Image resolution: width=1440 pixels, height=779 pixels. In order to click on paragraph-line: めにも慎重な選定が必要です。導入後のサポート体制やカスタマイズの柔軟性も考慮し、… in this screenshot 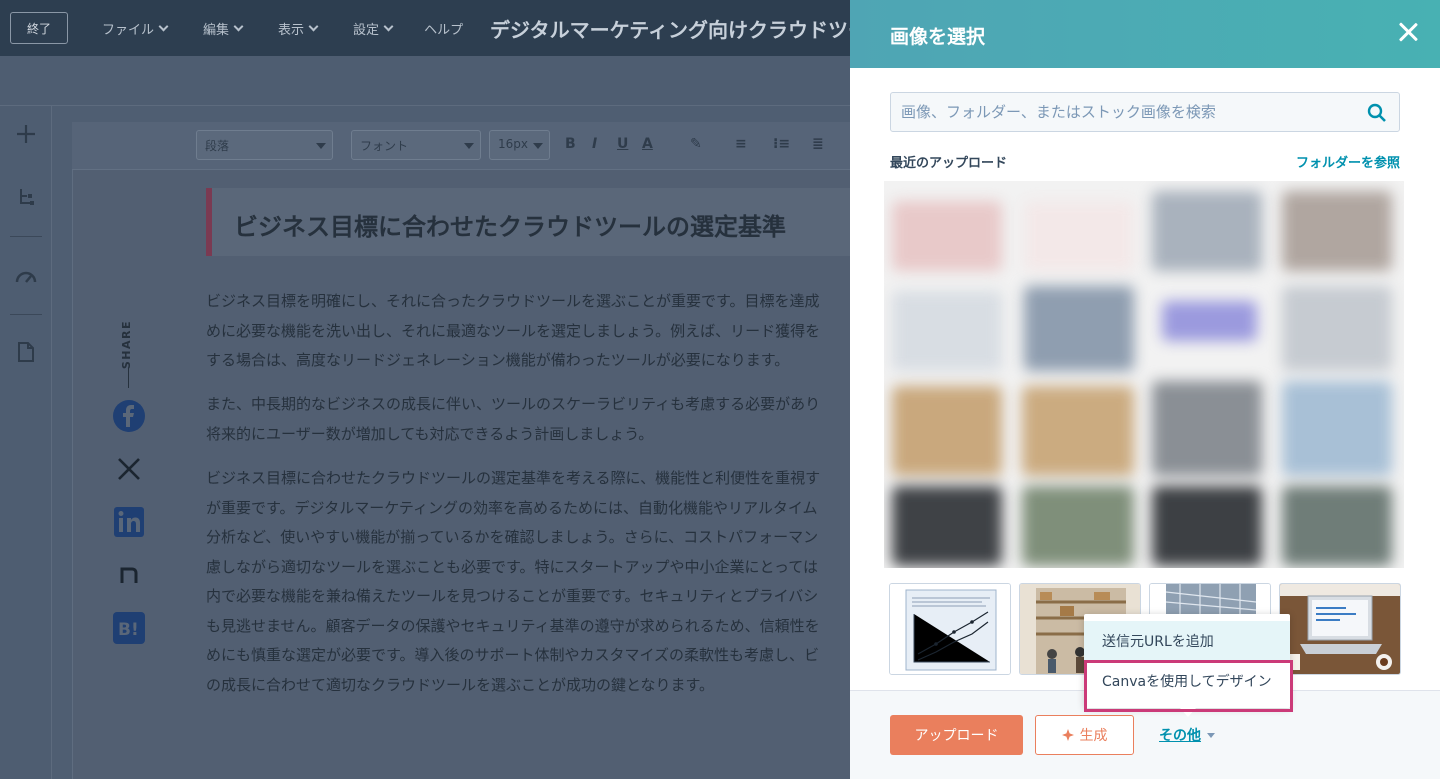, I will do `click(513, 655)`.